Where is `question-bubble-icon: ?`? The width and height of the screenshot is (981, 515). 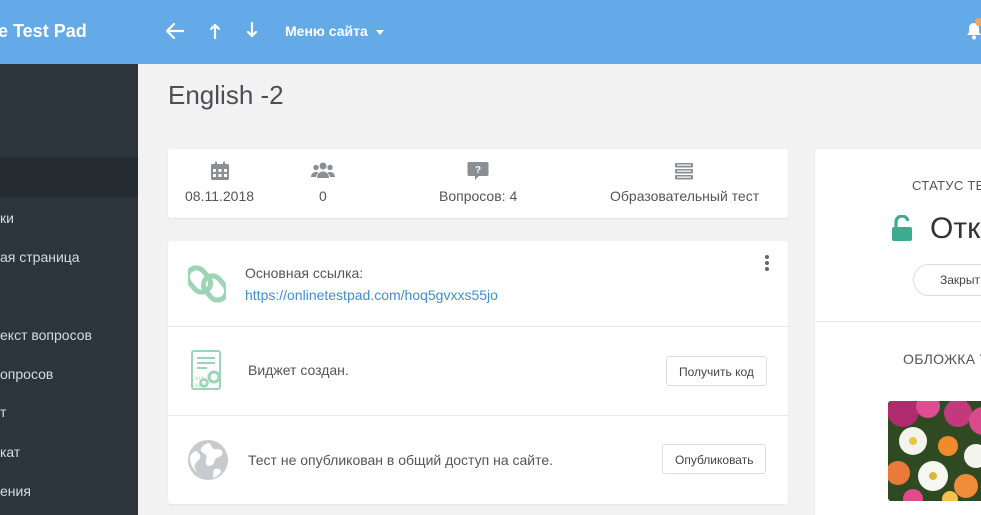 question-bubble-icon: ? is located at coordinates (478, 173).